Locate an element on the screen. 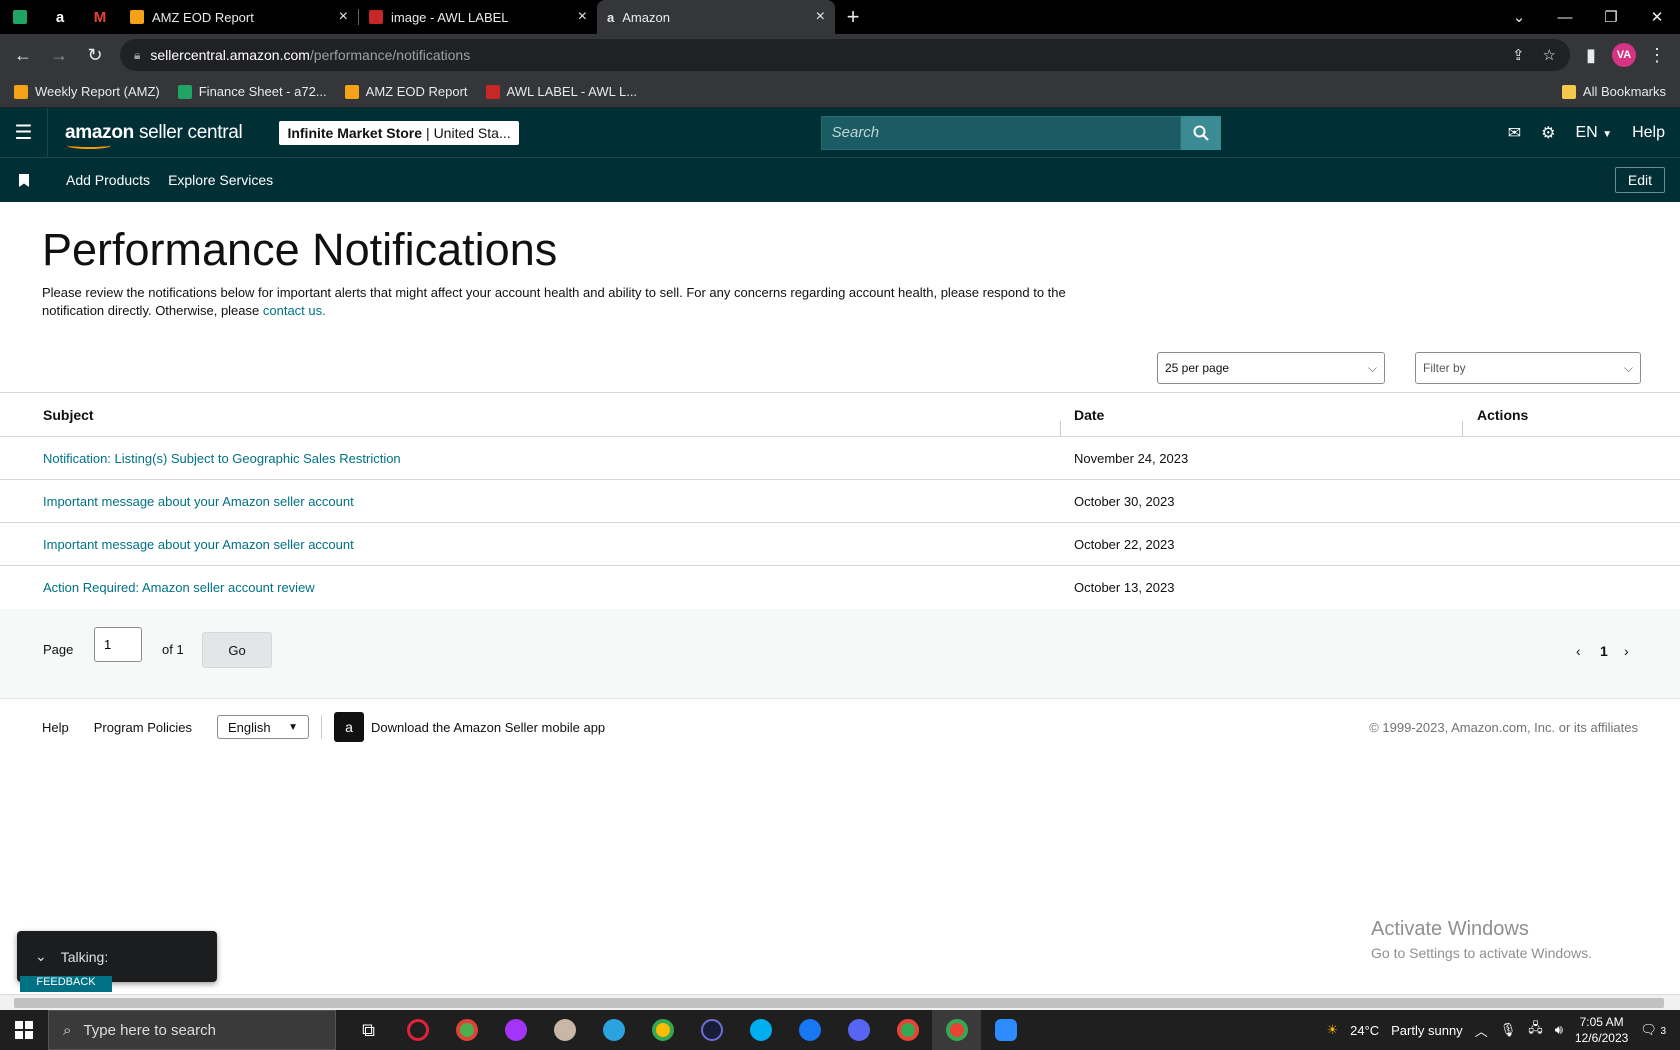 This screenshot has height=1050, width=1680. help-link: Help is located at coordinates (1648, 133).